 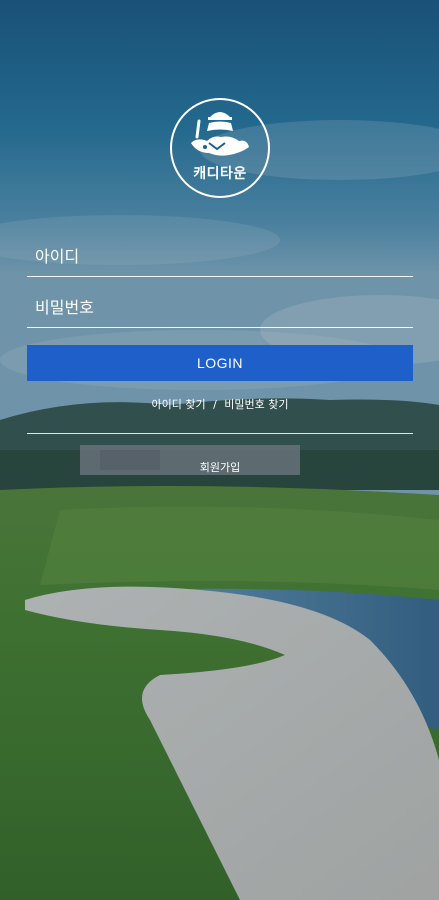 I want to click on id-field-container, so click(x=220, y=256).